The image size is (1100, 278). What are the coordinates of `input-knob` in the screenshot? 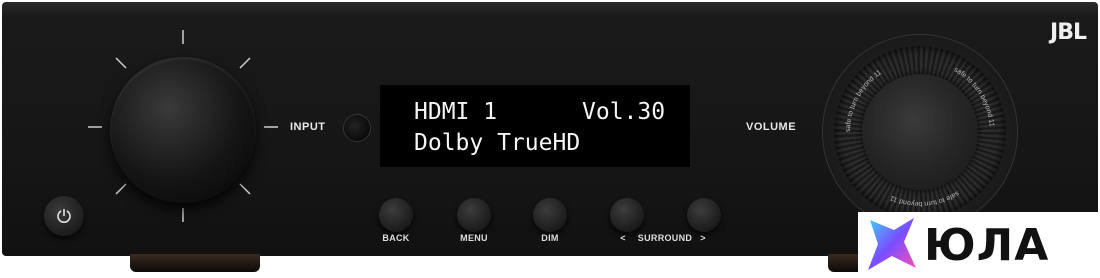 It's located at (183, 130).